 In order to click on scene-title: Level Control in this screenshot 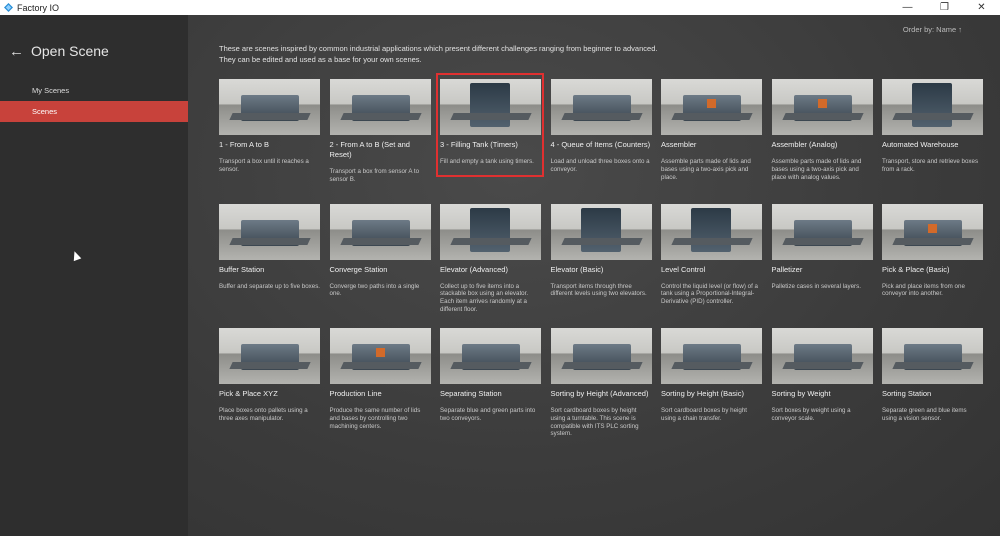, I will do `click(683, 269)`.